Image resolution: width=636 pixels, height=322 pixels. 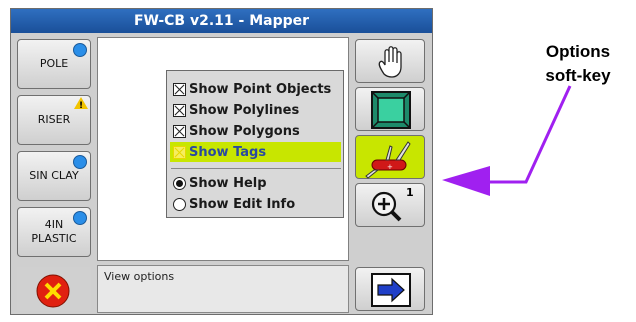 I want to click on callout-arrow, so click(x=507, y=140).